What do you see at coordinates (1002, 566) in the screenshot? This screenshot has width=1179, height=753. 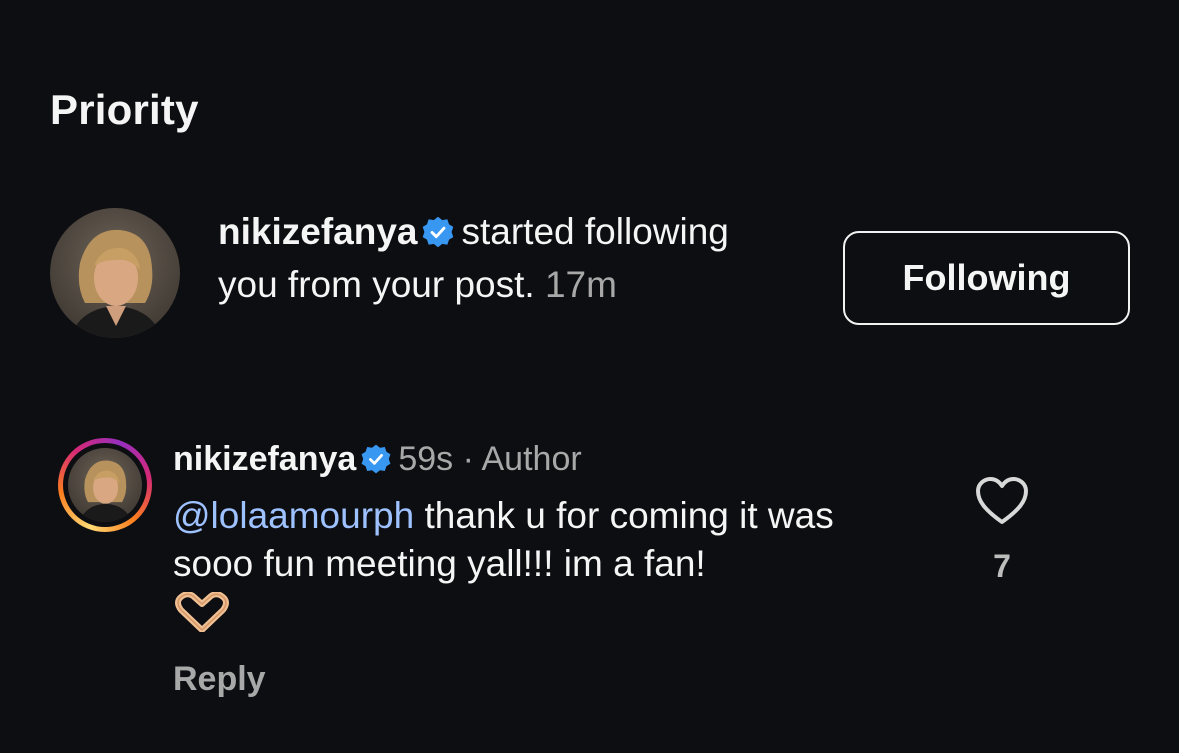 I see `like-count: 7` at bounding box center [1002, 566].